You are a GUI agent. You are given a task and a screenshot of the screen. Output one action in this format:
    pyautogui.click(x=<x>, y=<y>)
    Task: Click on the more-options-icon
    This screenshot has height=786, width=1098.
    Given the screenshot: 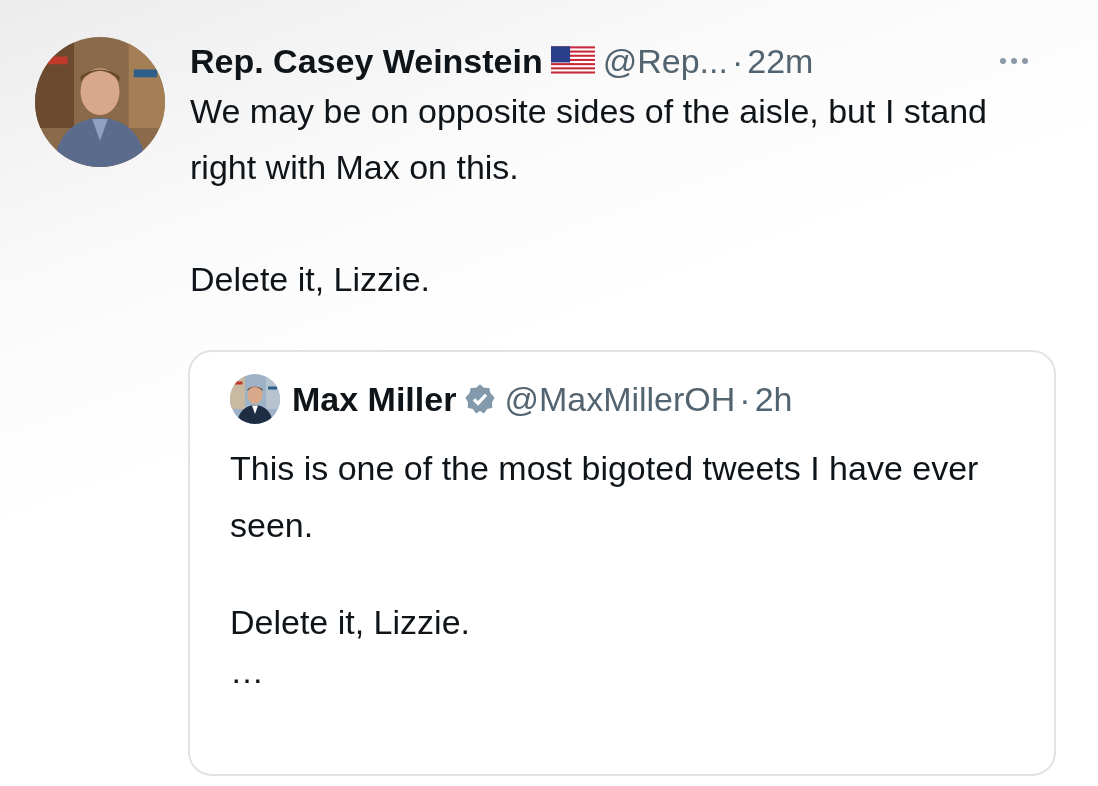 What is the action you would take?
    pyautogui.click(x=1014, y=61)
    